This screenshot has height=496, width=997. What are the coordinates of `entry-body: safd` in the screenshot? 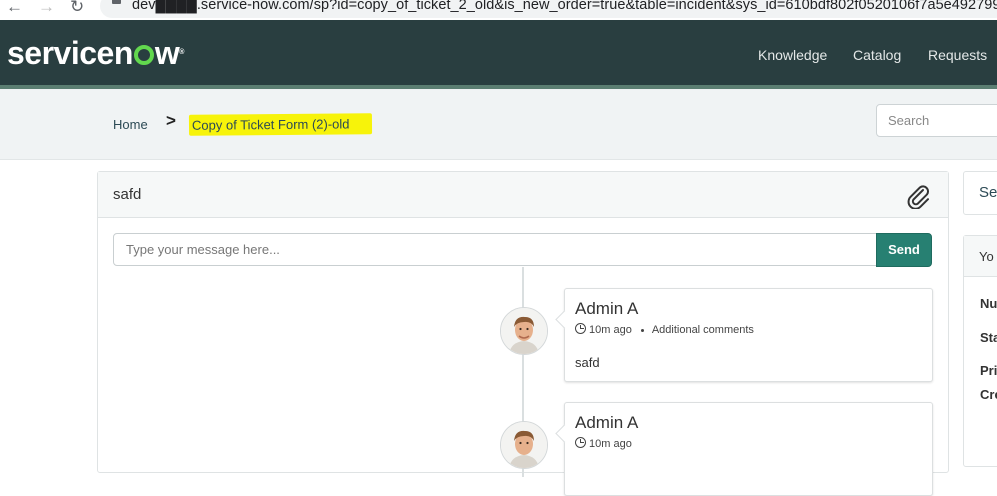 It's located at (587, 362).